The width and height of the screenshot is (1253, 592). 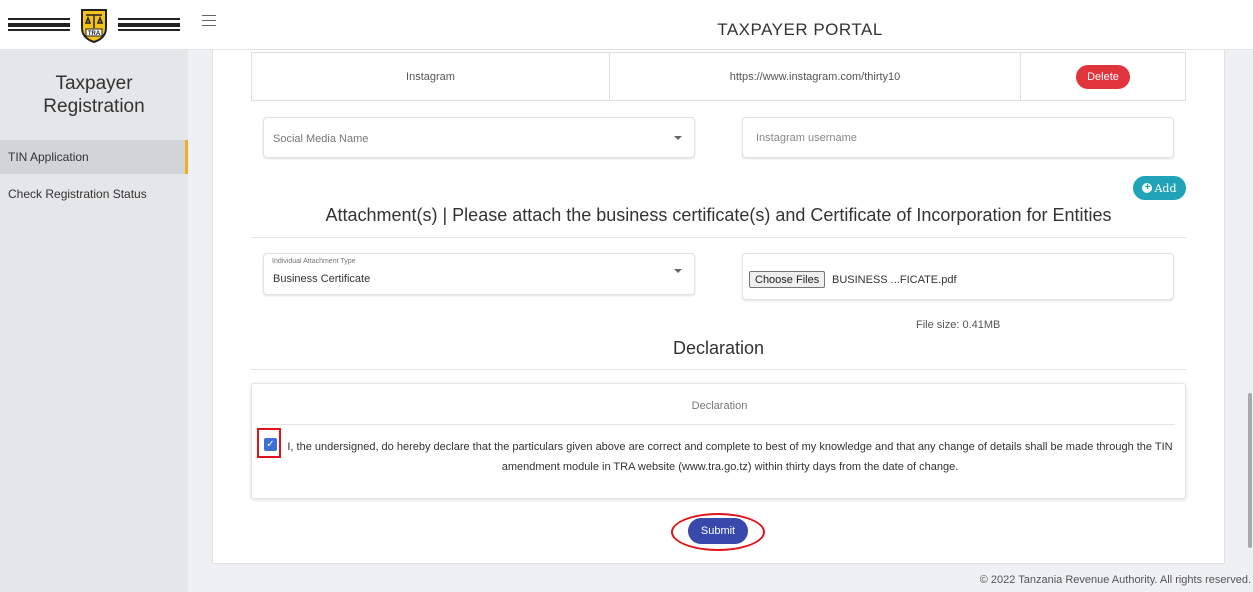 I want to click on delete-button: Delete, so click(x=1103, y=76).